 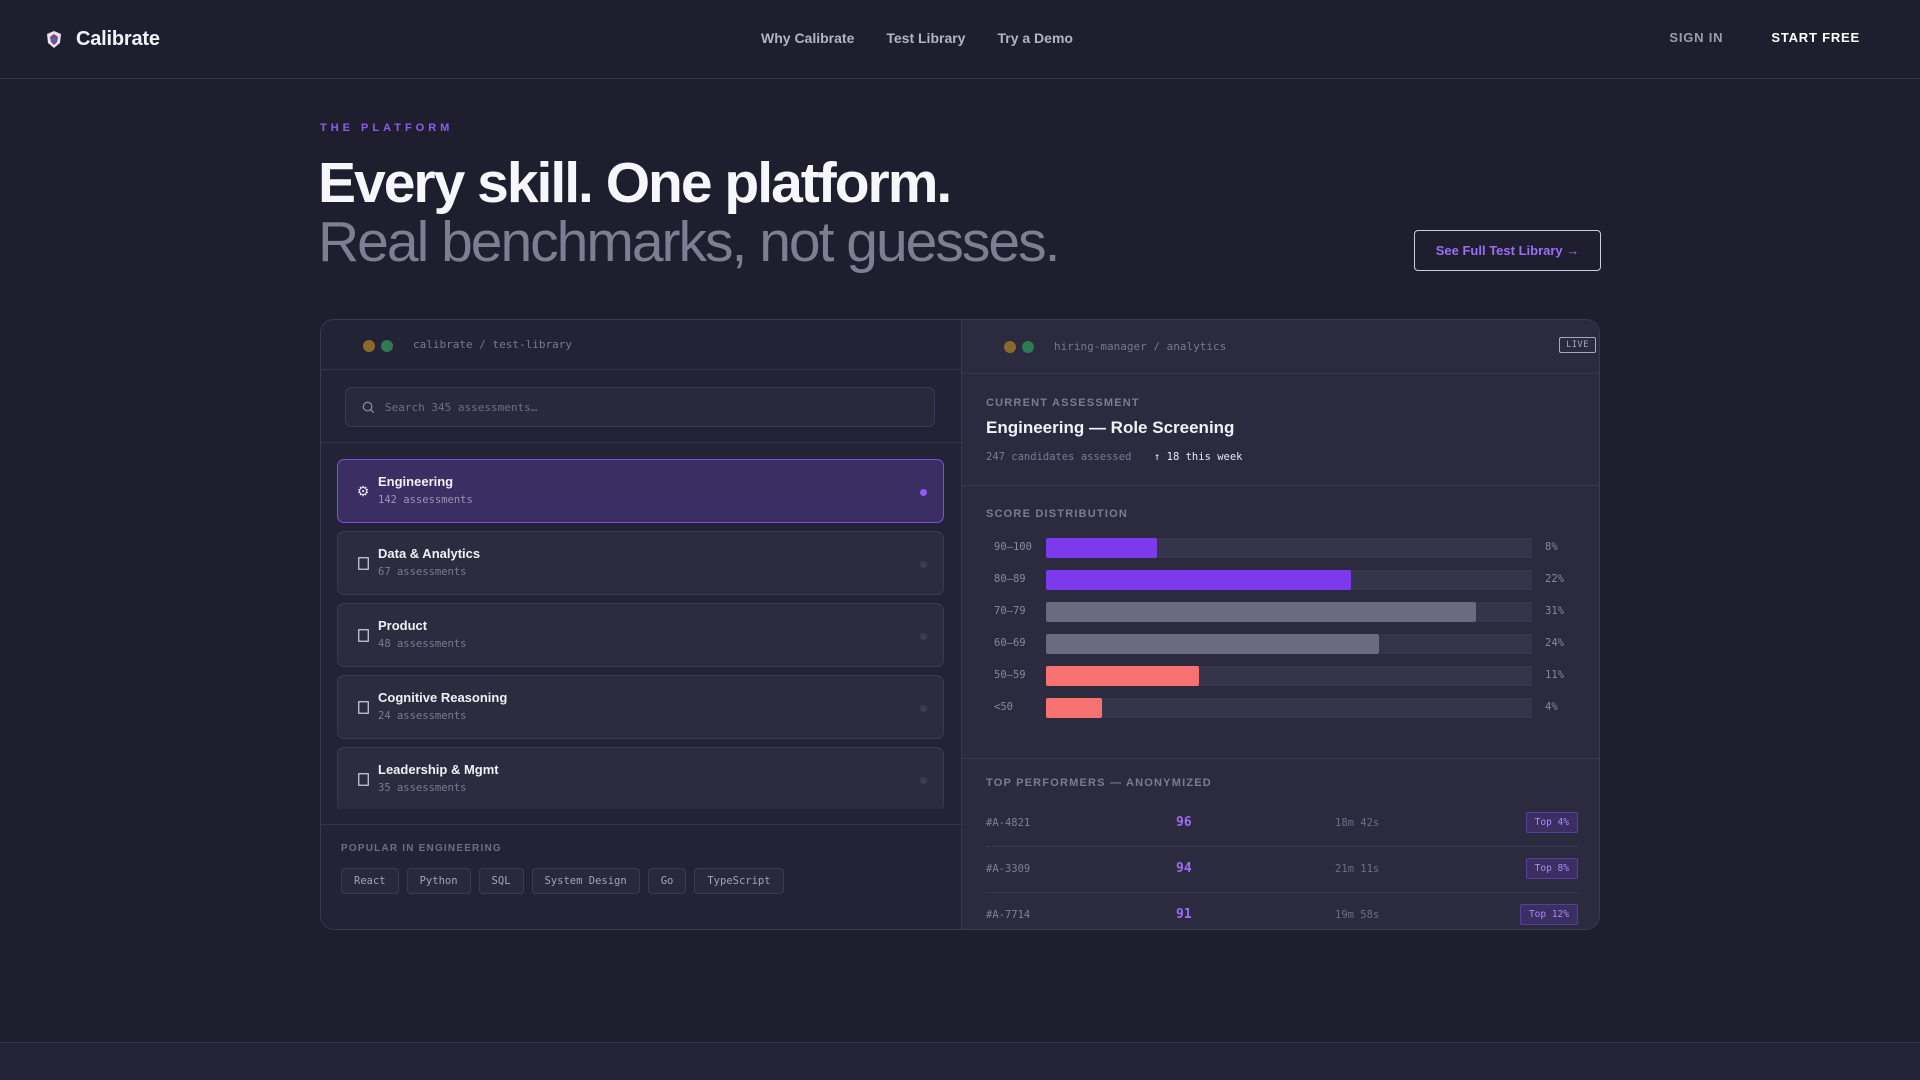 I want to click on search-input, so click(x=645, y=407).